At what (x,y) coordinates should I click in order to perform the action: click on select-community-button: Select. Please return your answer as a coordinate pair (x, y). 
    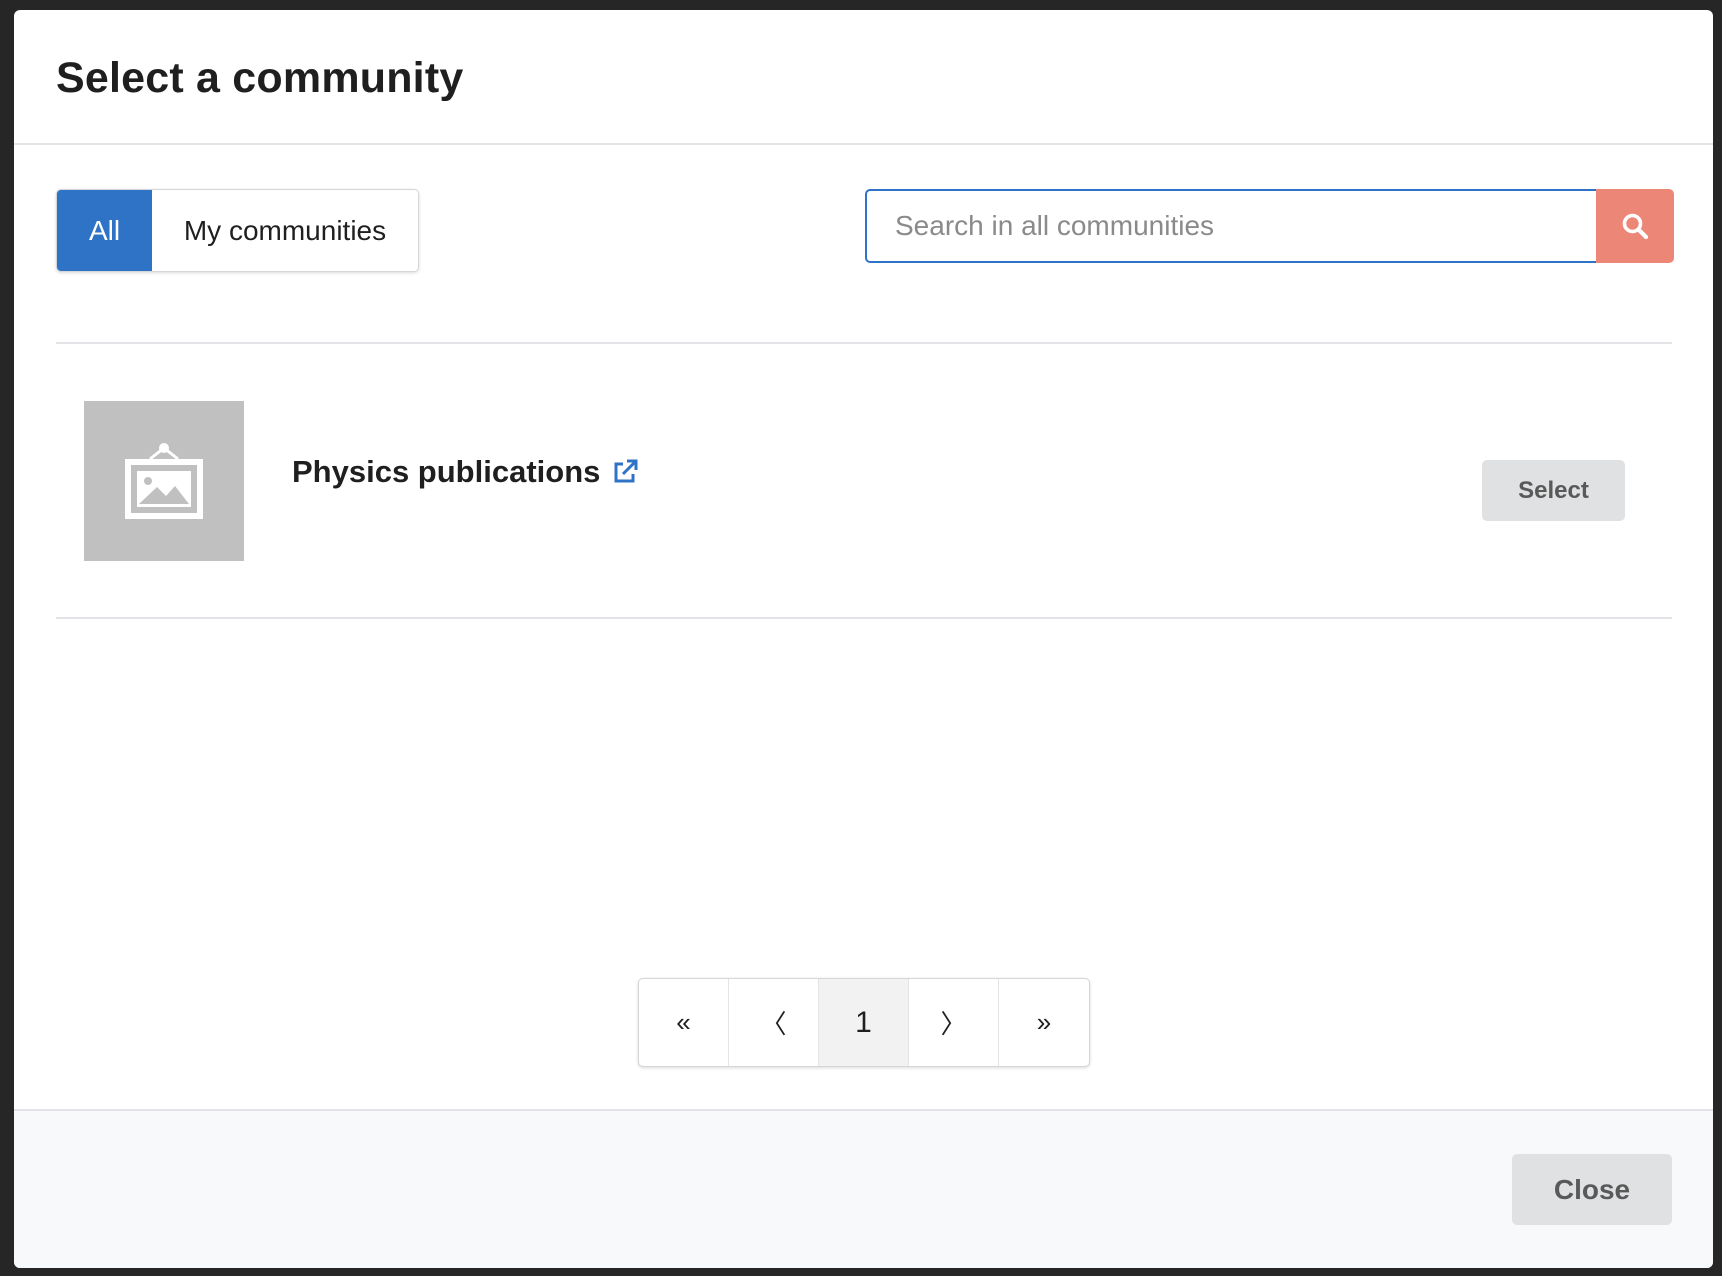
    Looking at the image, I should click on (1553, 490).